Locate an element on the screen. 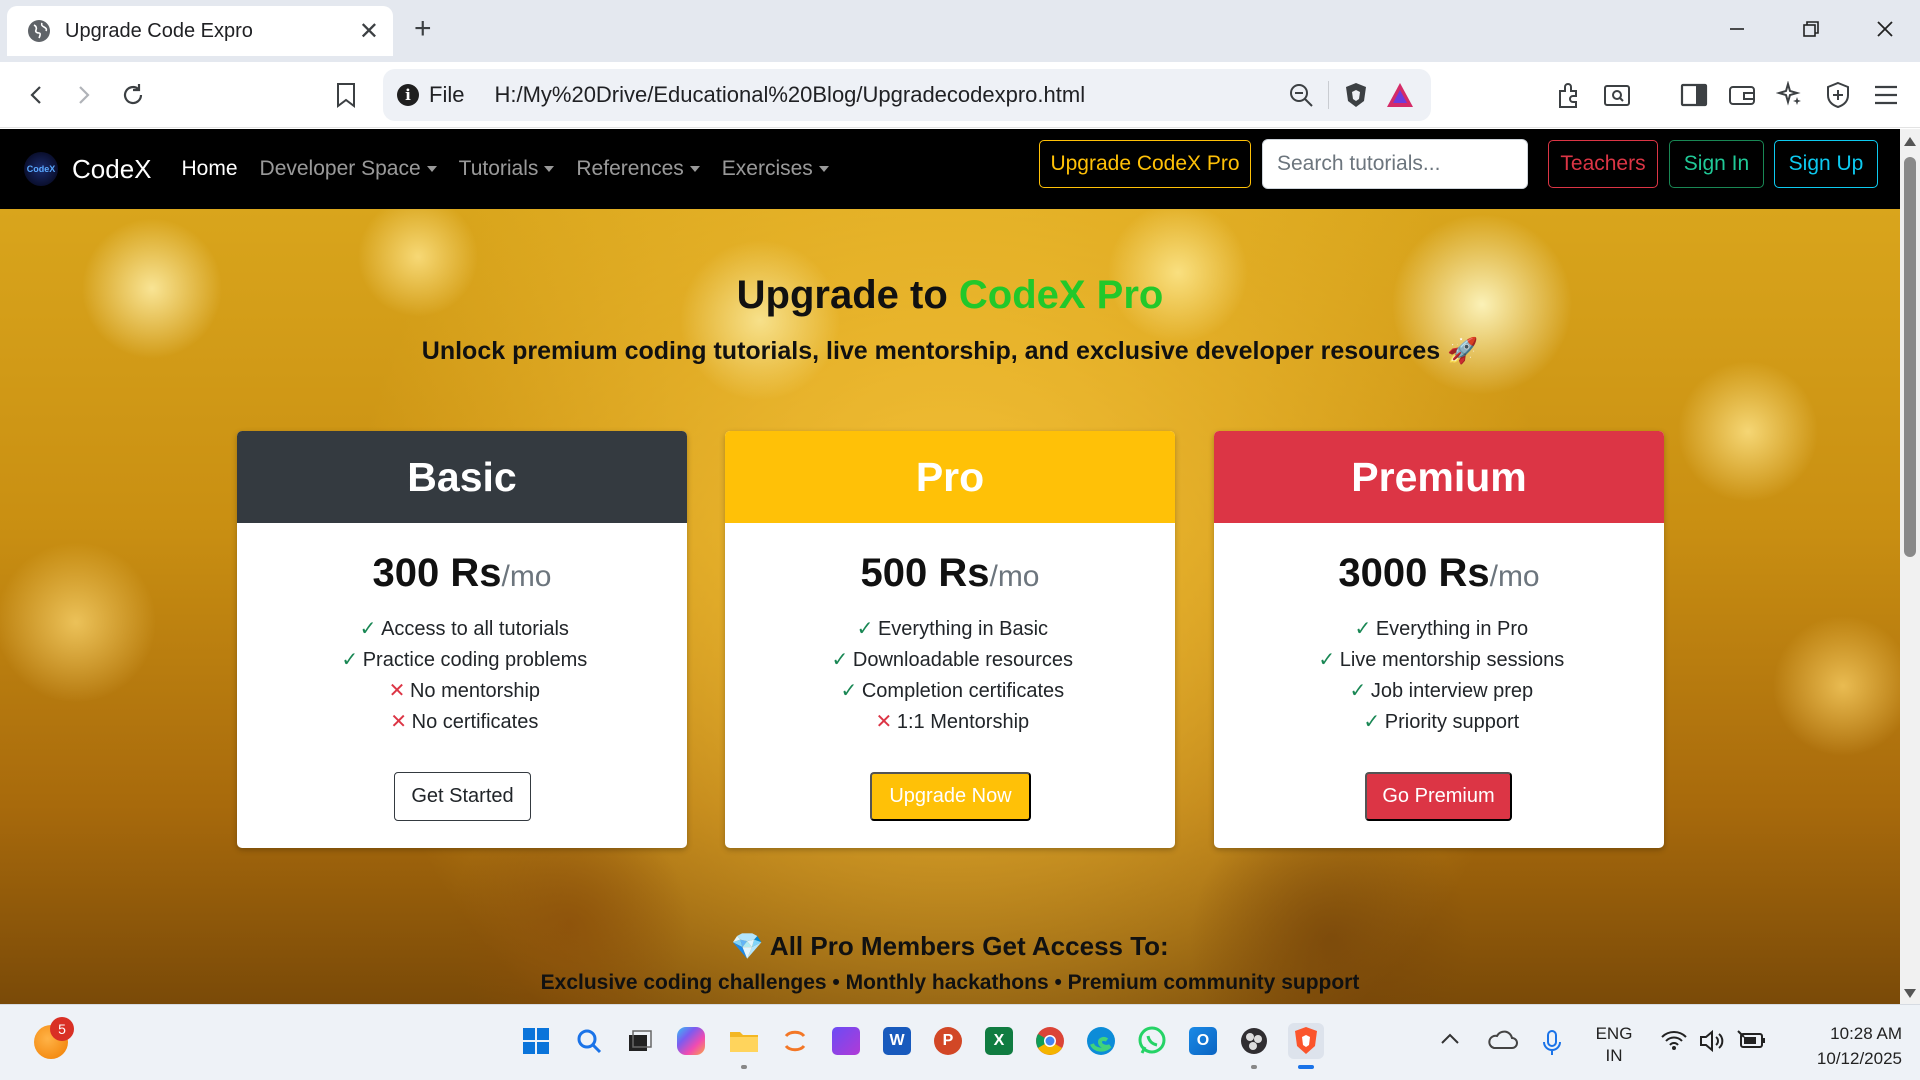 The image size is (1920, 1080). feature-text: Everything in Pro is located at coordinates (1452, 629).